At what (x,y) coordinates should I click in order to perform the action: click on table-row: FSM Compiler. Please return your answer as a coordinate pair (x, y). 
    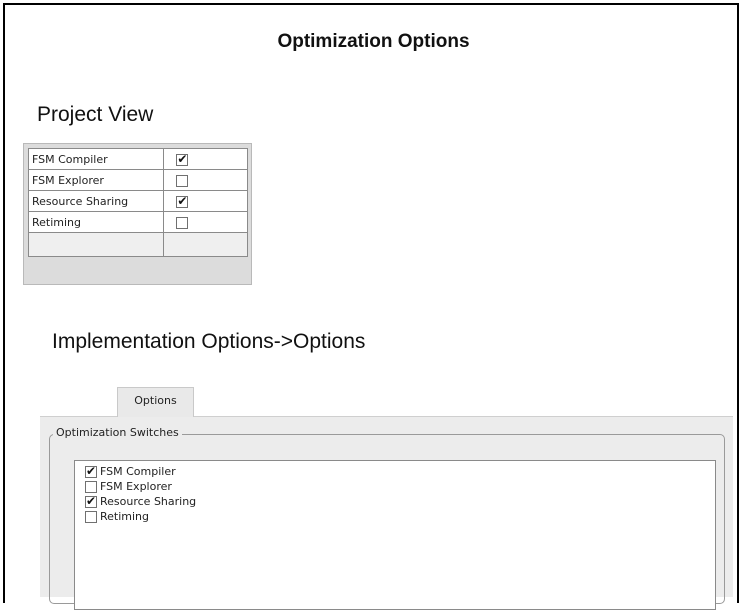
    Looking at the image, I should click on (137, 159).